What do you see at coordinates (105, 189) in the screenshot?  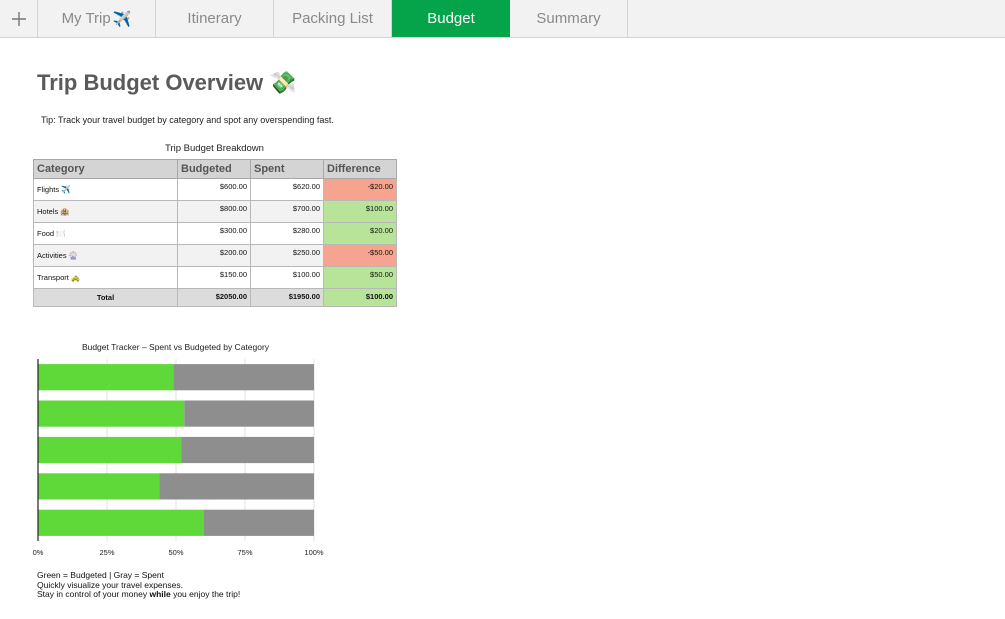 I see `category-cell: Flights ✈️` at bounding box center [105, 189].